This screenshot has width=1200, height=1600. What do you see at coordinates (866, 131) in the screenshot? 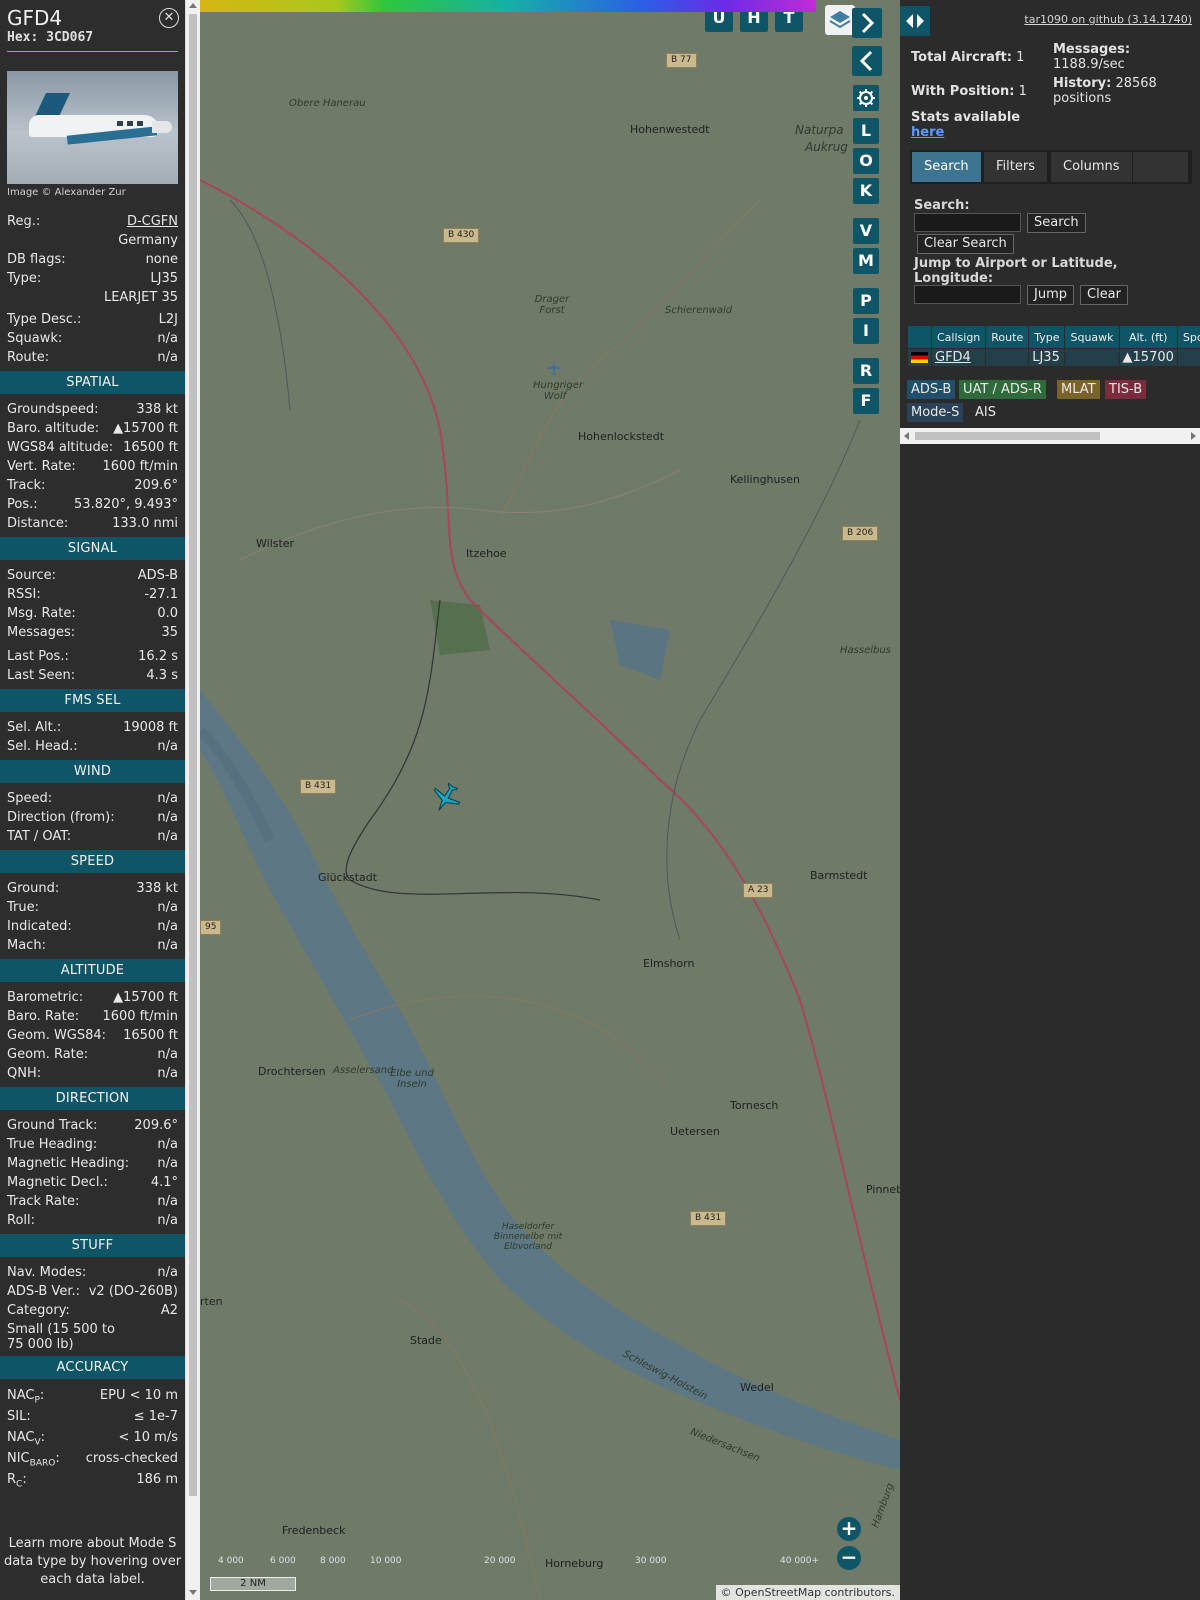
I see `map-button-l: L` at bounding box center [866, 131].